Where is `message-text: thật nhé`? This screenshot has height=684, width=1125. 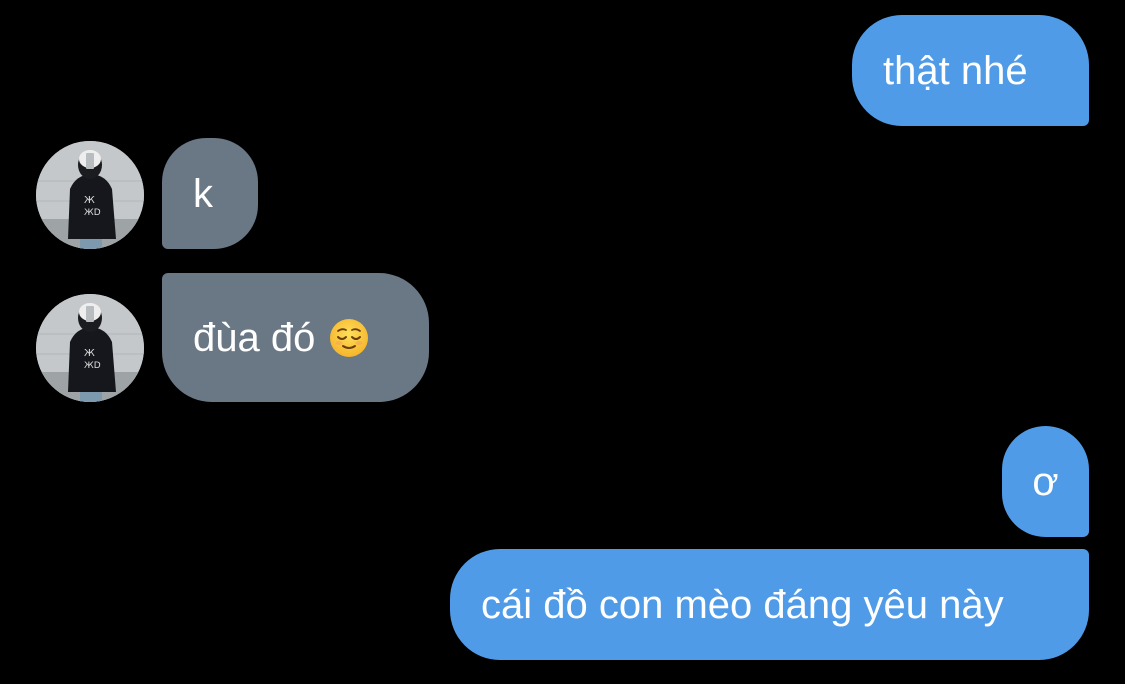
message-text: thật nhé is located at coordinates (955, 70).